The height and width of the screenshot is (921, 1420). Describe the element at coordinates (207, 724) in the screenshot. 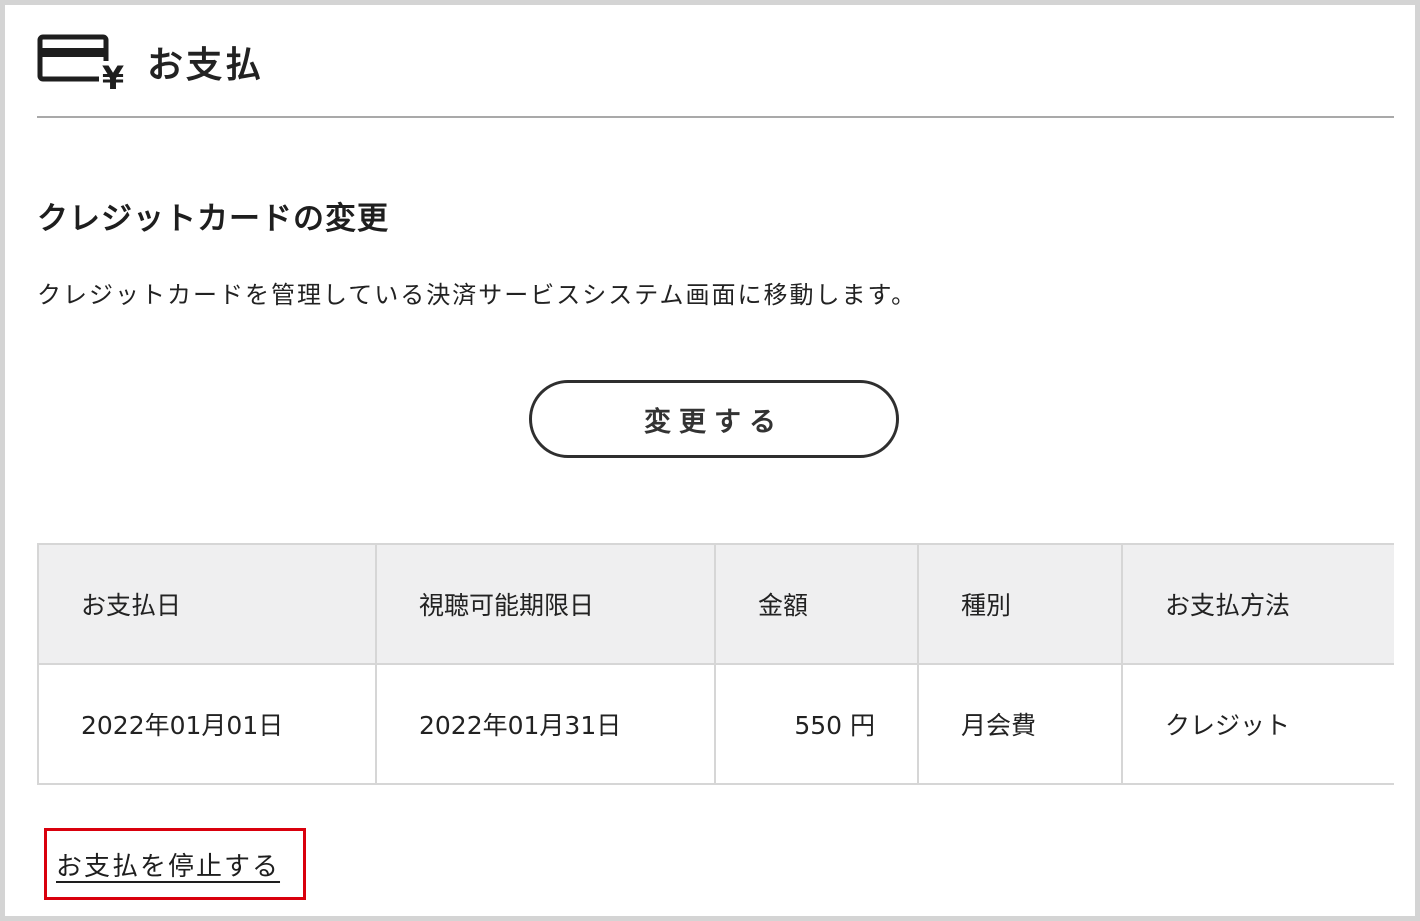

I see `cell-payment-date: 2022年01月01日` at that location.